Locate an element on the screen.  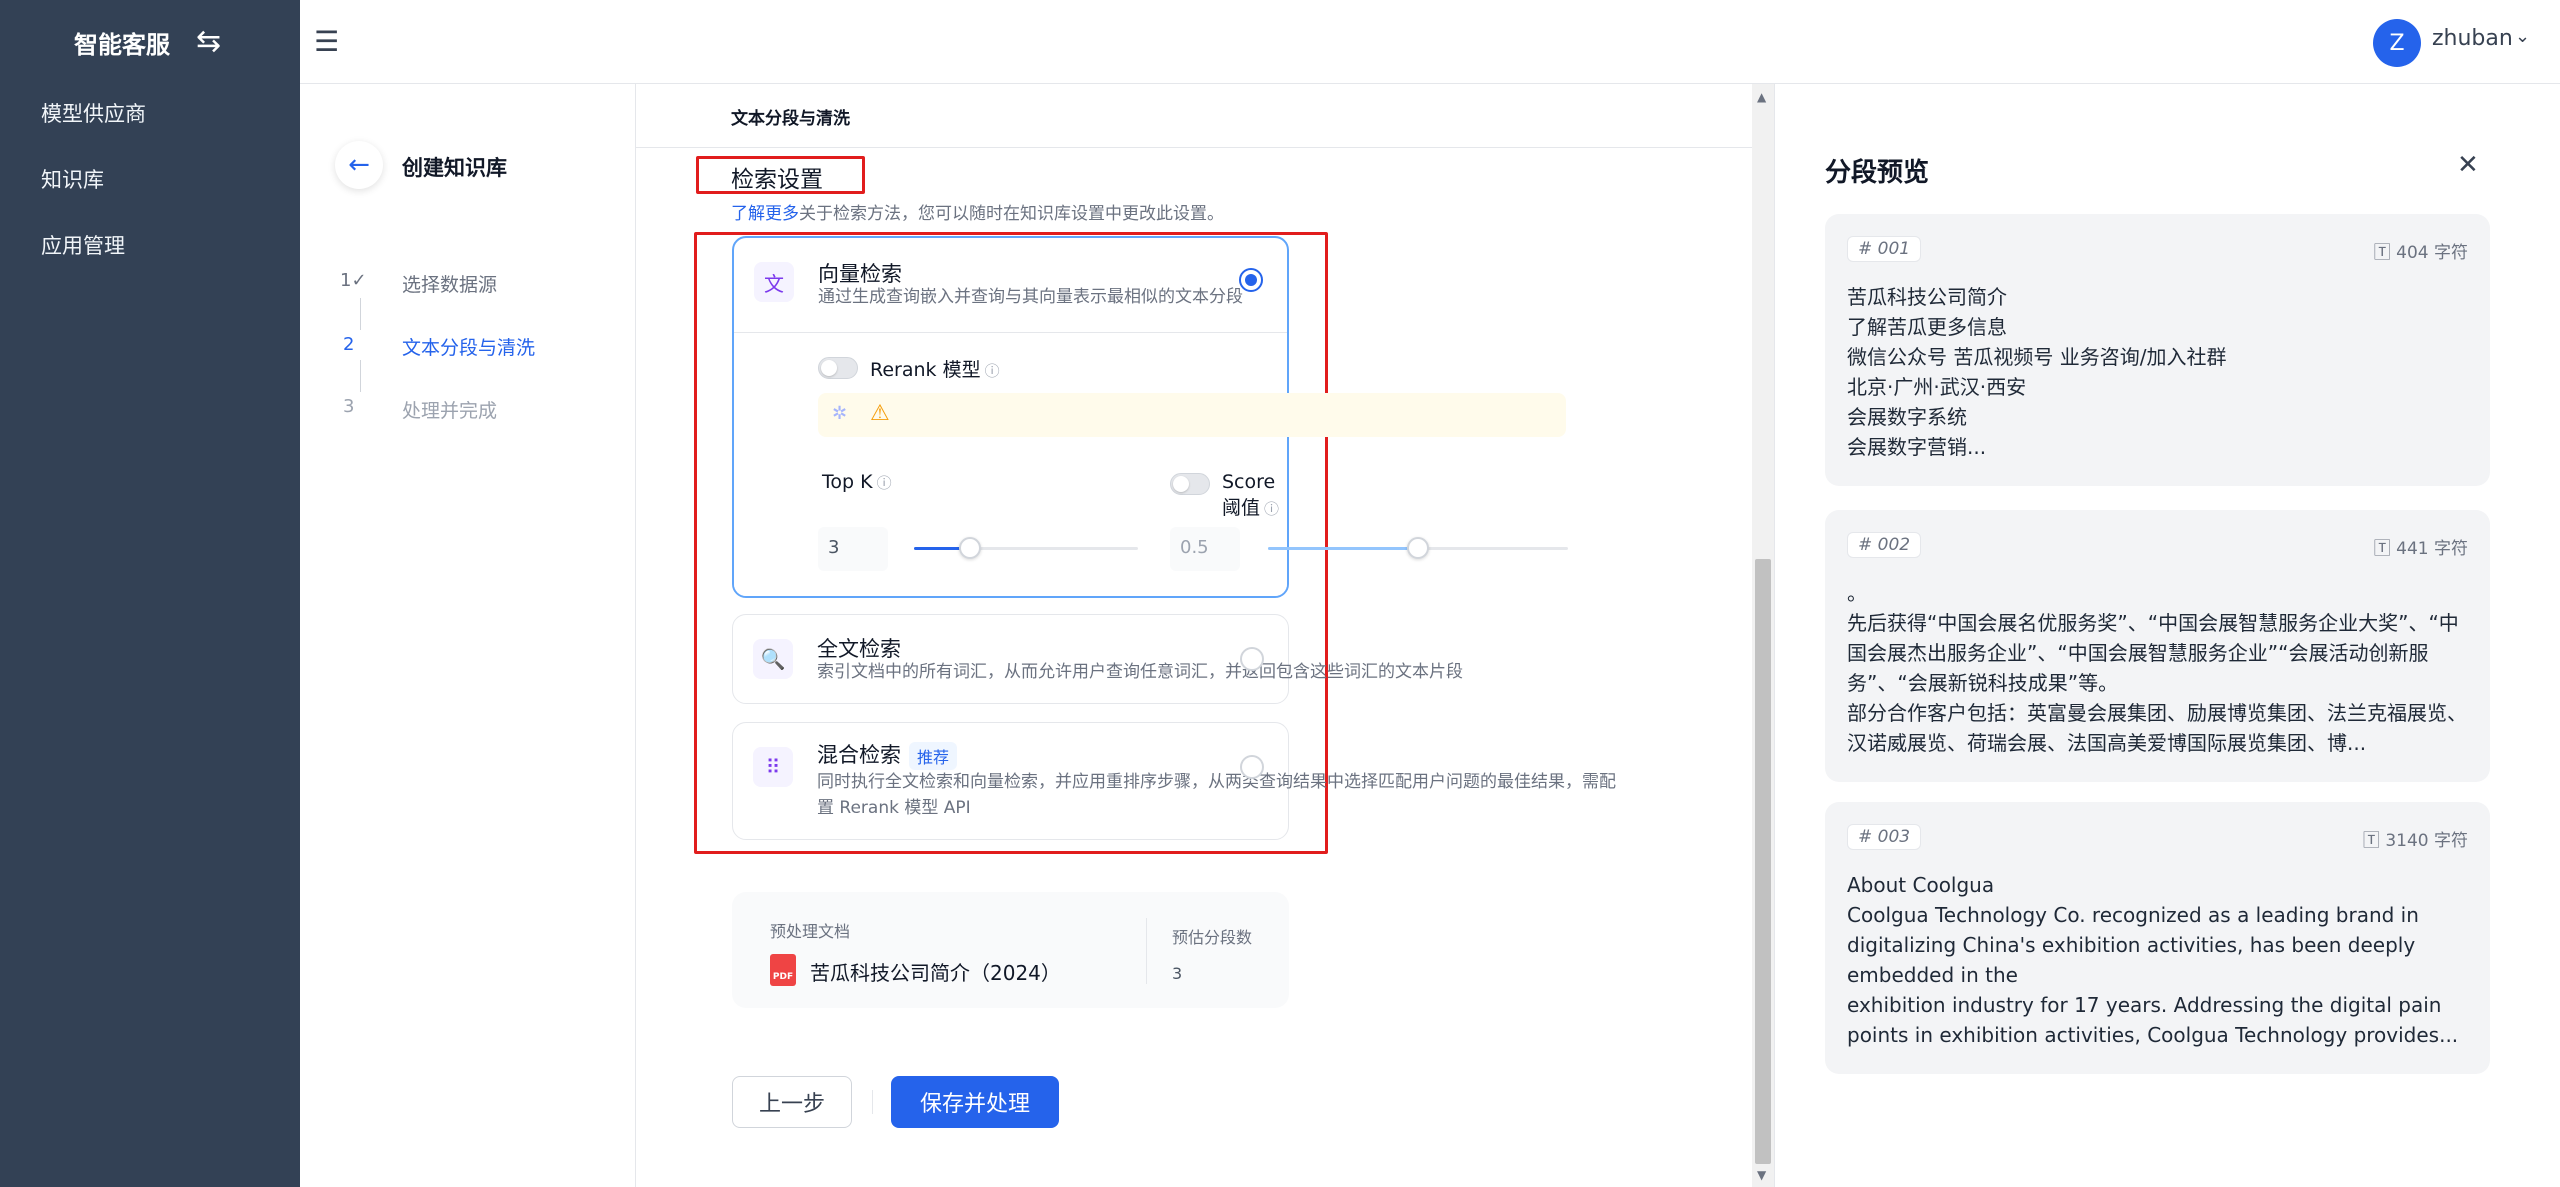
fulltext-search-radio is located at coordinates (1252, 659).